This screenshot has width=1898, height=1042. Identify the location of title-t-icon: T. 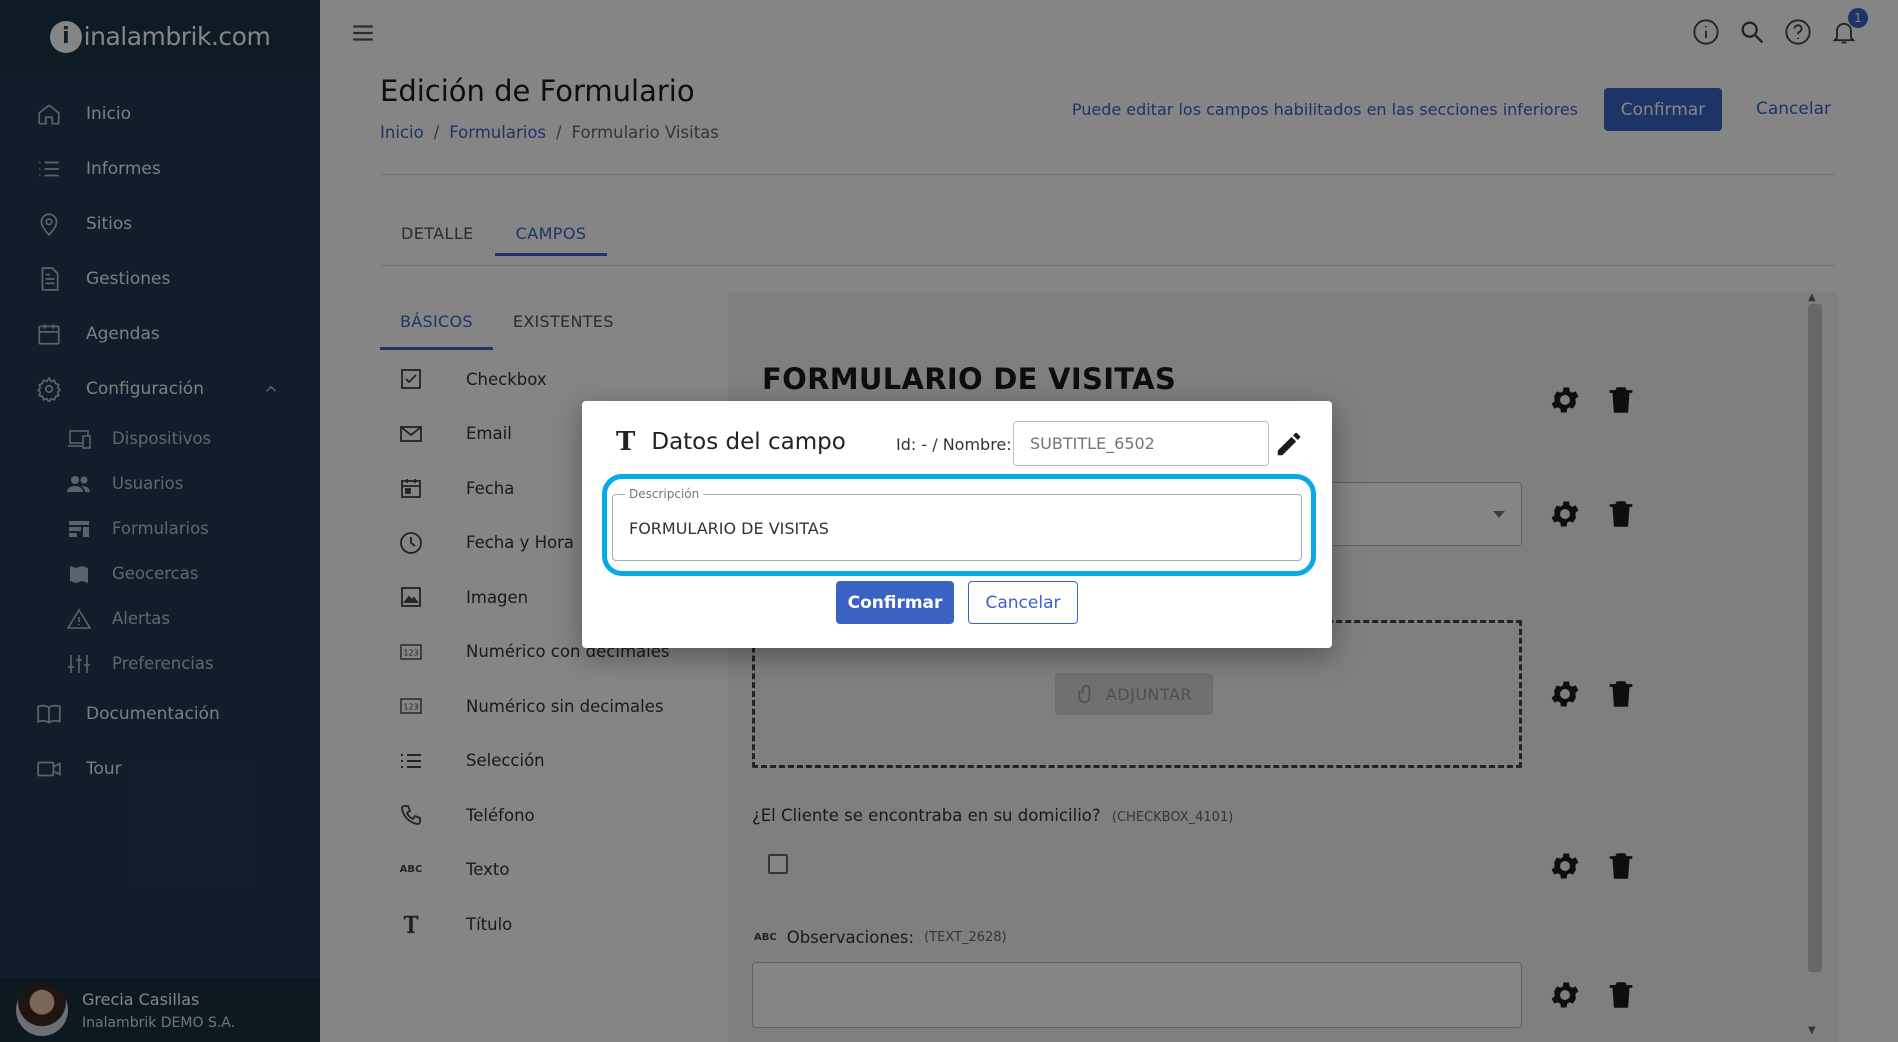
(626, 442).